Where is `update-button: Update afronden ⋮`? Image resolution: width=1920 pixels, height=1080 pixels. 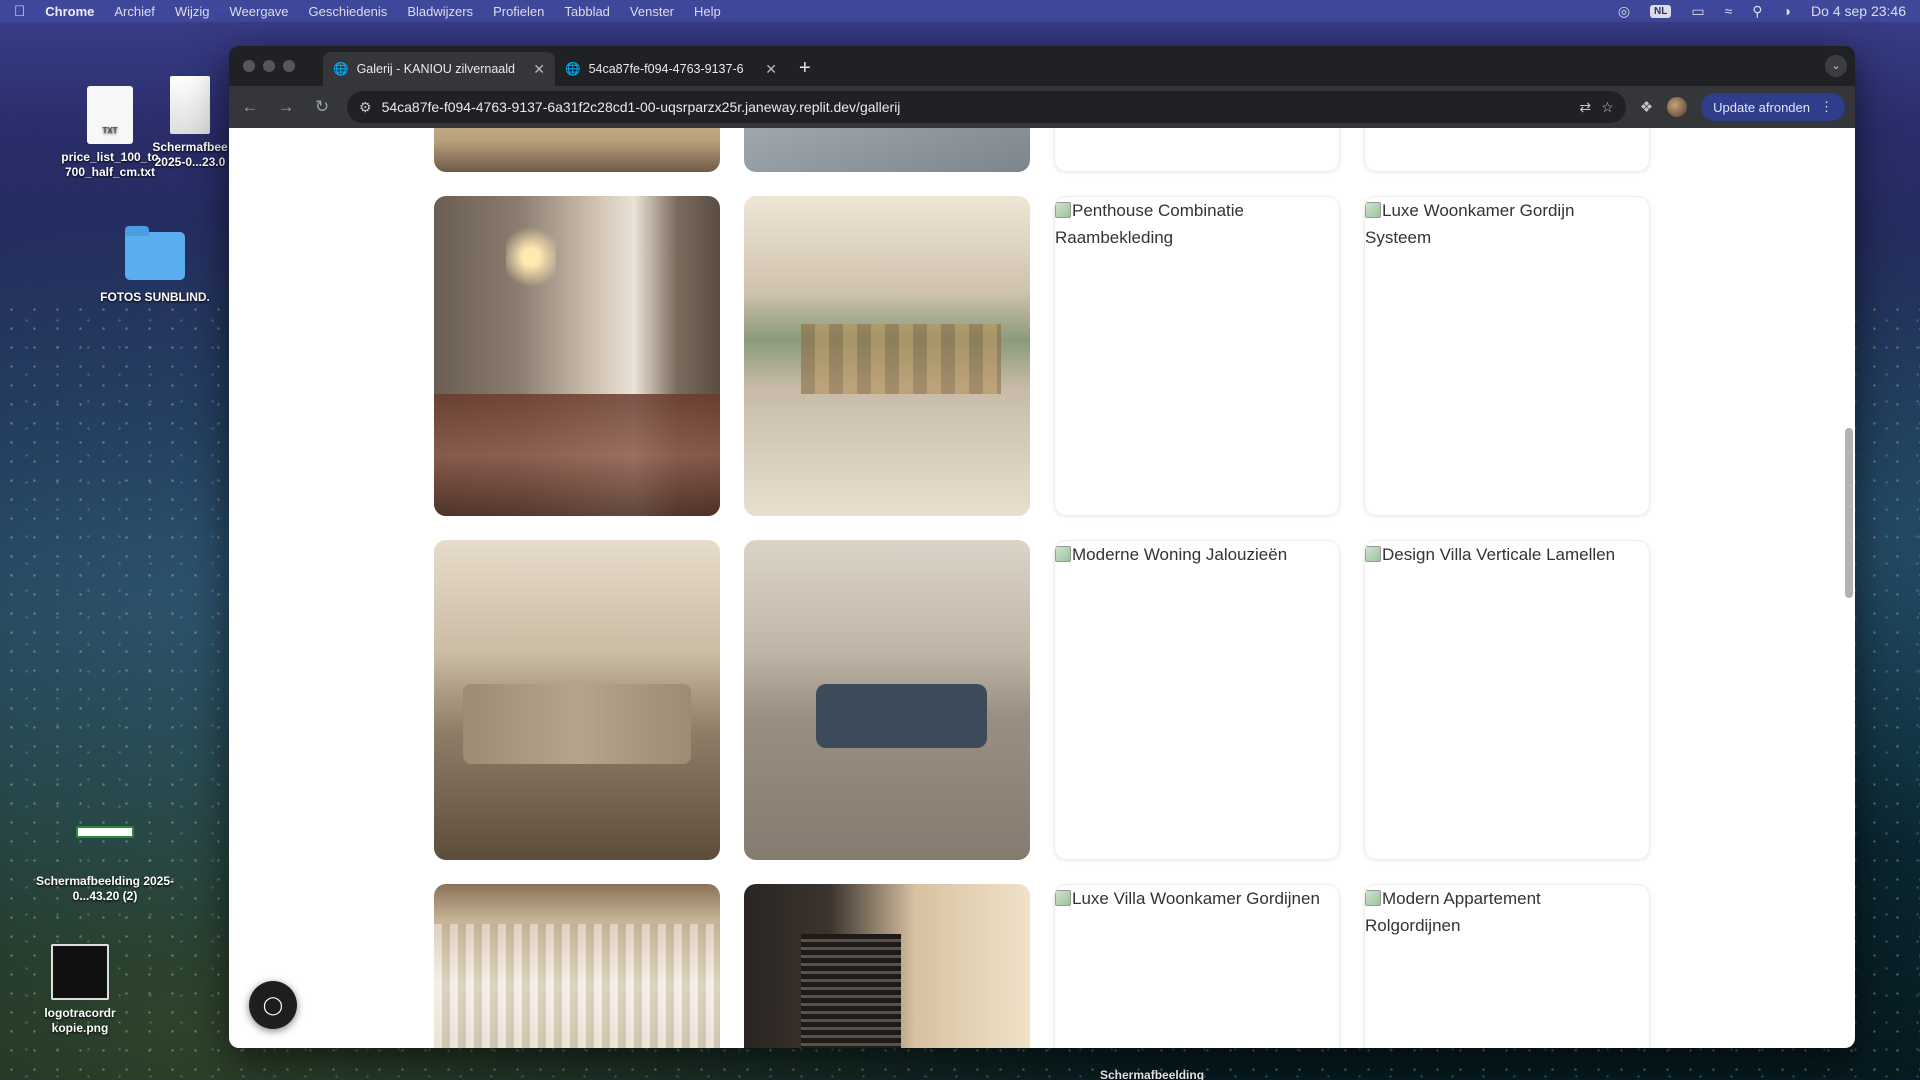 update-button: Update afronden ⋮ is located at coordinates (1773, 107).